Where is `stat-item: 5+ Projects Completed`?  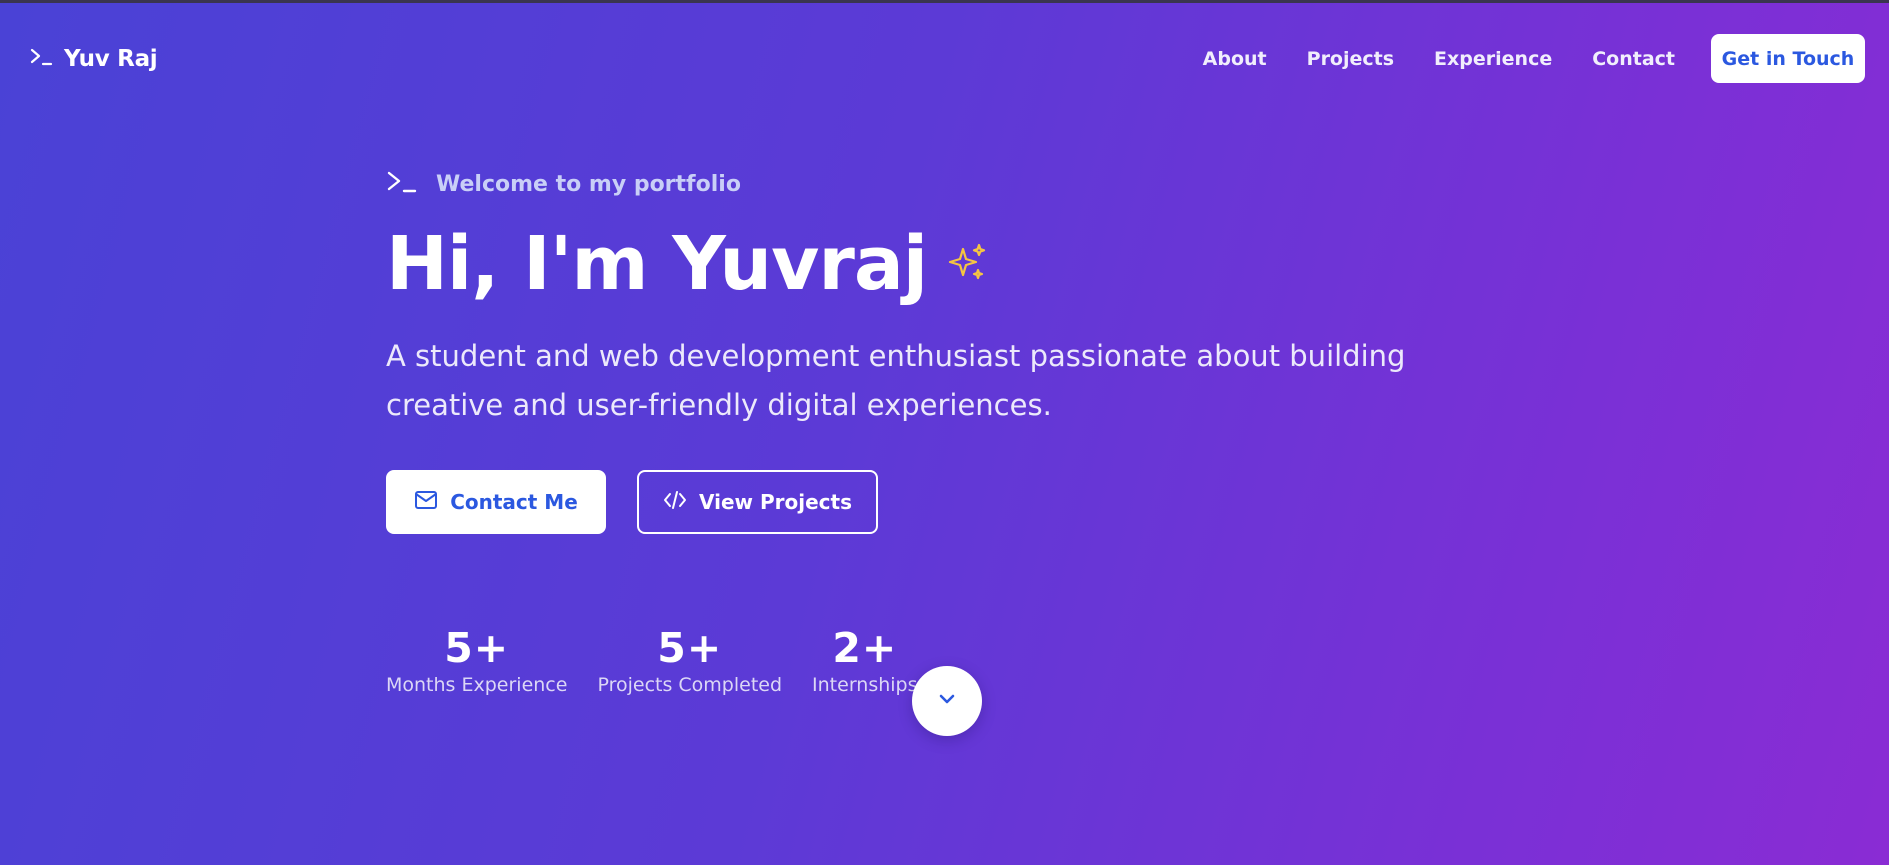 stat-item: 5+ Projects Completed is located at coordinates (689, 660).